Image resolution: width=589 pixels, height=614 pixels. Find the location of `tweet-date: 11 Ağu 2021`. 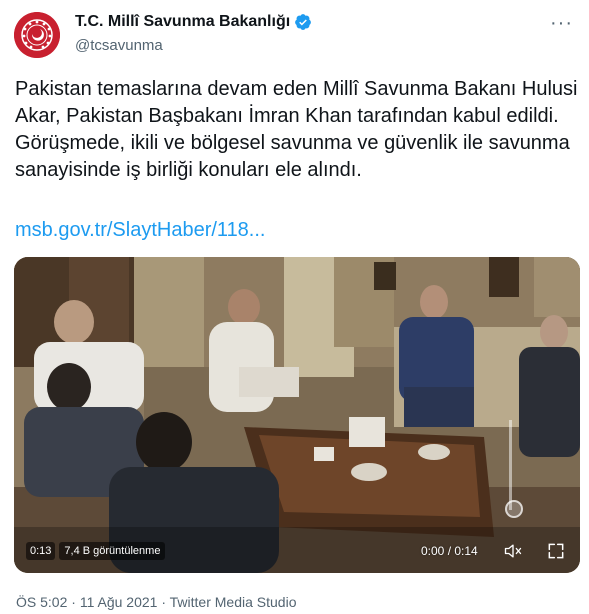

tweet-date: 11 Ağu 2021 is located at coordinates (119, 602).